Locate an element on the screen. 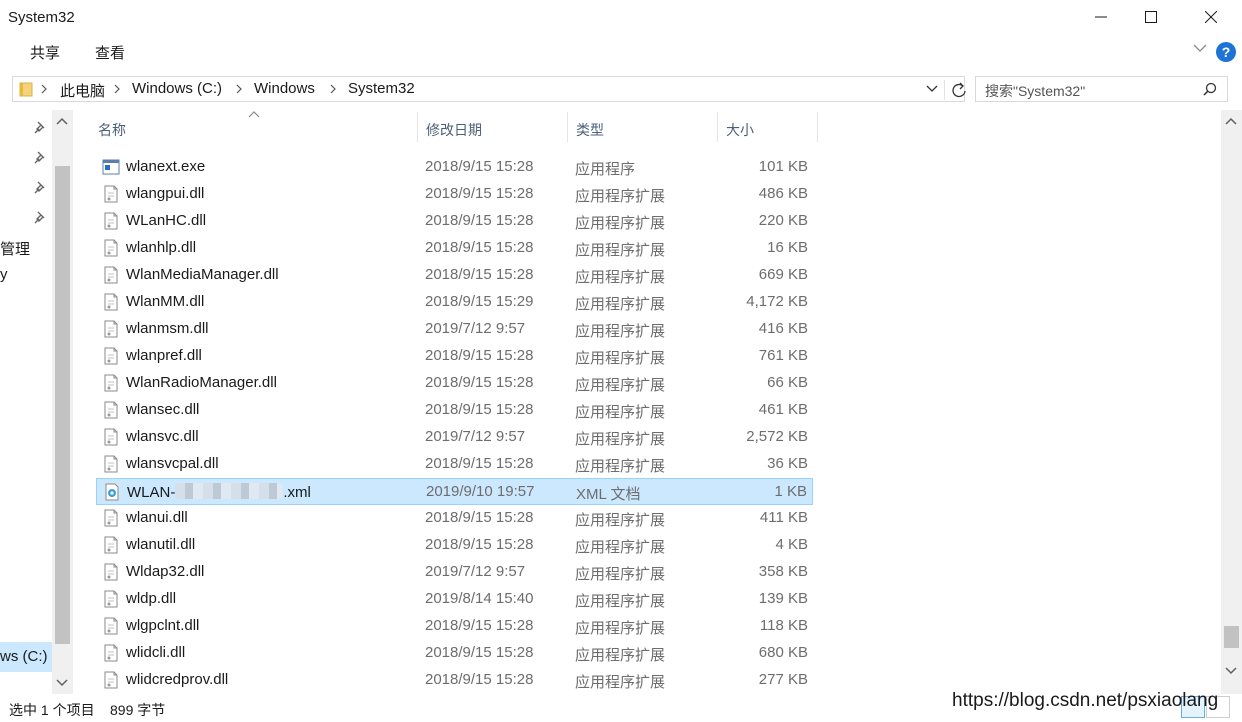 The image size is (1242, 722). tab-share: 共享 is located at coordinates (45, 52).